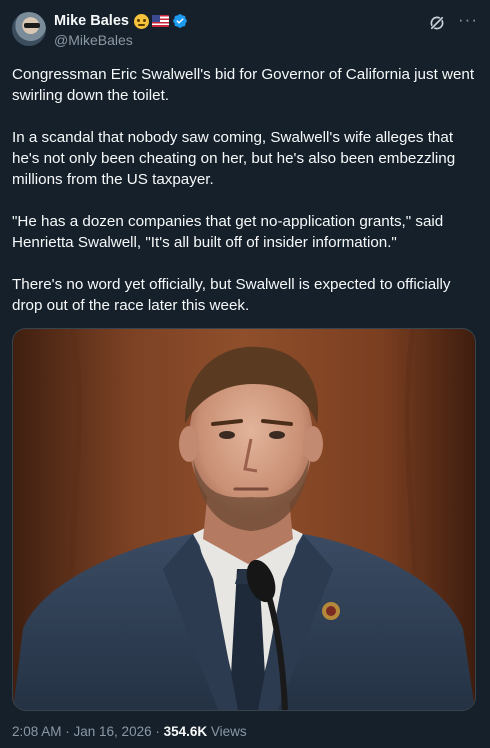 The height and width of the screenshot is (748, 490). Describe the element at coordinates (245, 30) in the screenshot. I see `tweet-header: Mike Bales @MikeBales ···` at that location.